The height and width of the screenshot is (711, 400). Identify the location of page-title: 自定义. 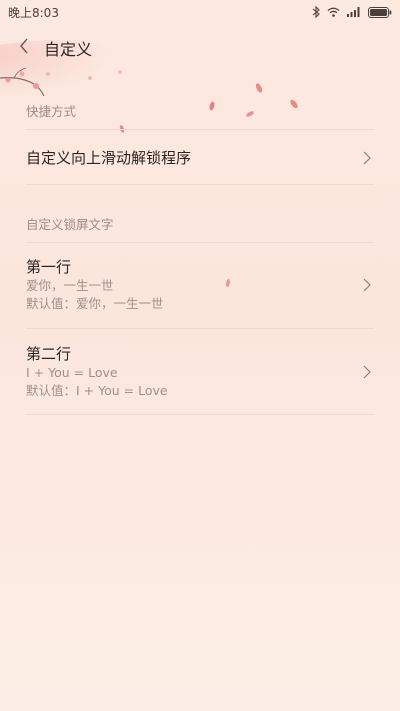
(68, 49).